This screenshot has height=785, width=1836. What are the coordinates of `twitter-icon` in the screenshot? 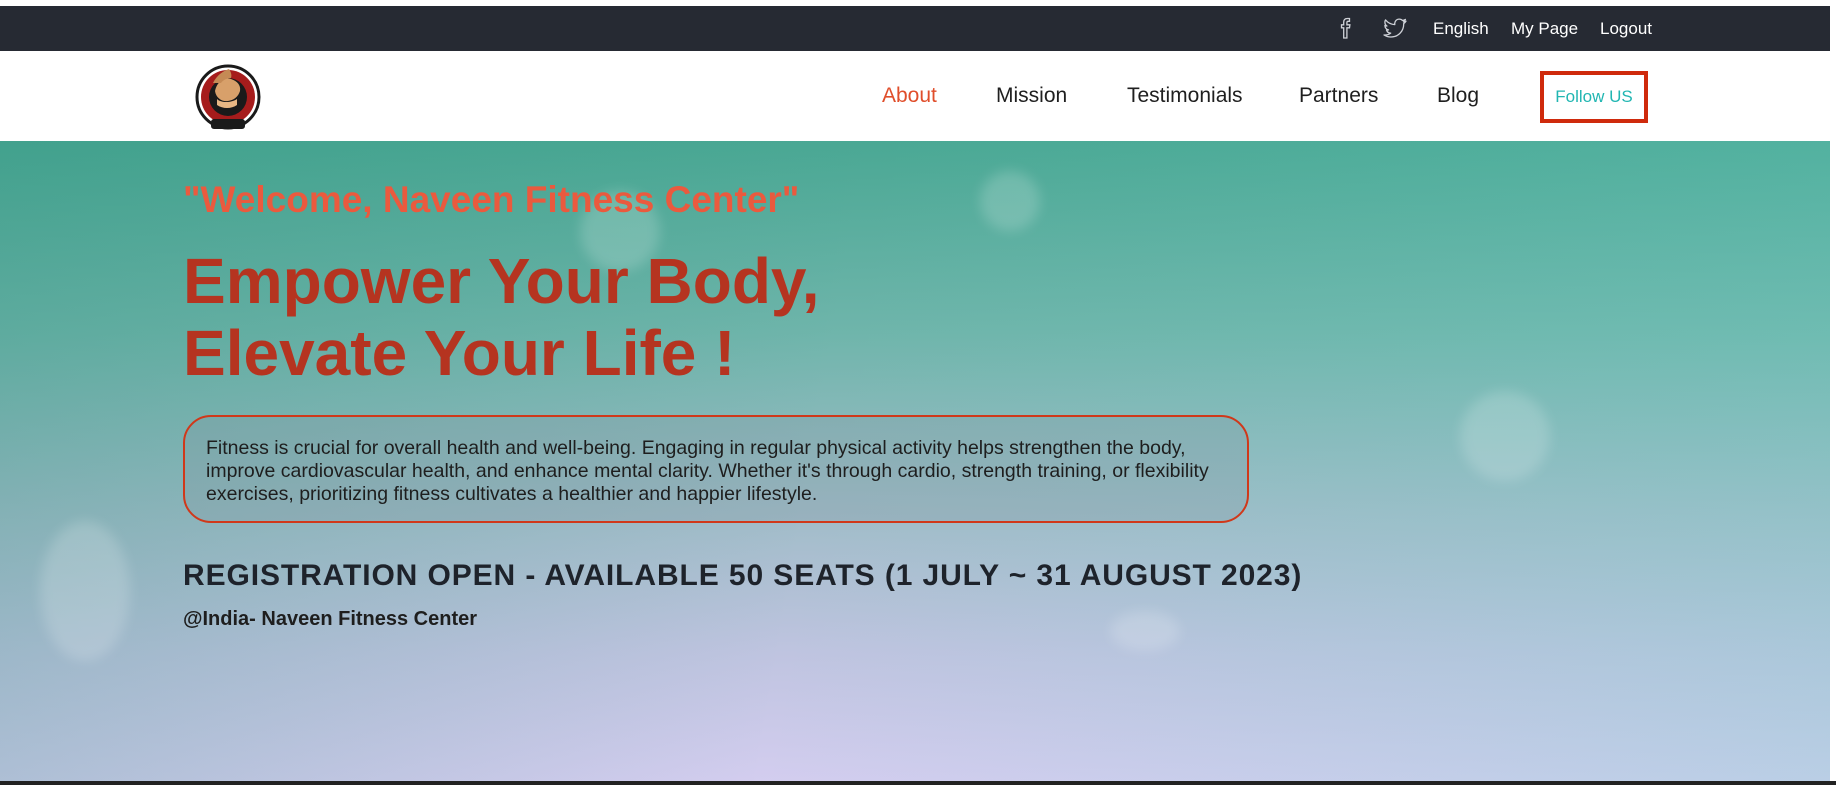 It's located at (1395, 28).